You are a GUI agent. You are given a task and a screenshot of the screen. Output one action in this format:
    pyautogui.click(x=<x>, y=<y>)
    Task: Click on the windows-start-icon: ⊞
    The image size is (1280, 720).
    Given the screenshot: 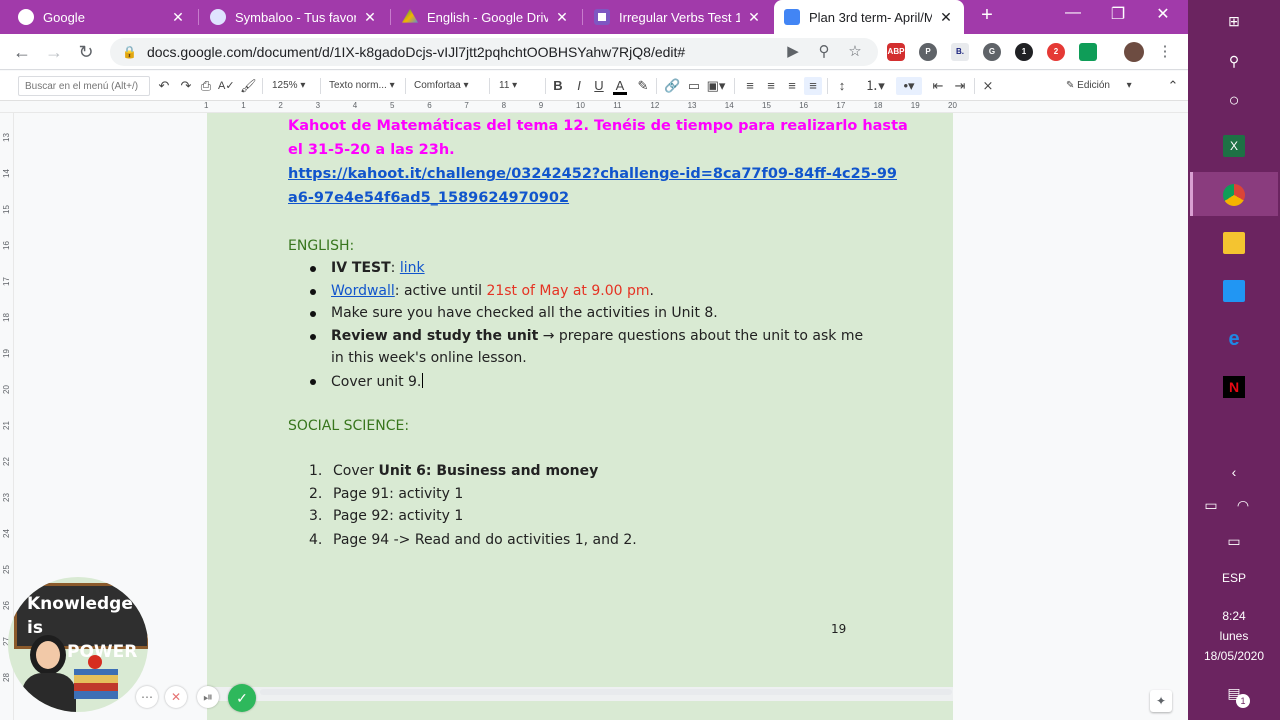 What is the action you would take?
    pyautogui.click(x=1234, y=21)
    